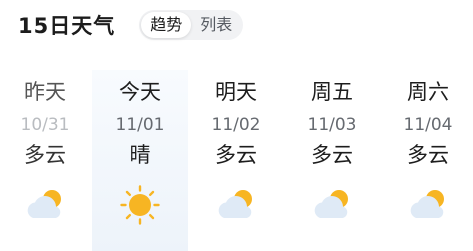 The width and height of the screenshot is (473, 251). Describe the element at coordinates (216, 25) in the screenshot. I see `tab-list: 列表` at that location.